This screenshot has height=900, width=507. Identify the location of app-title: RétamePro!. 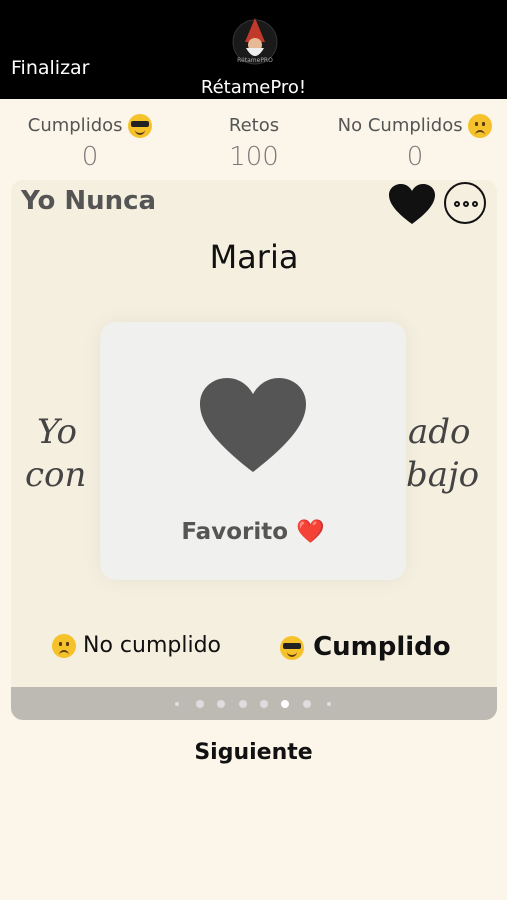
(253, 87).